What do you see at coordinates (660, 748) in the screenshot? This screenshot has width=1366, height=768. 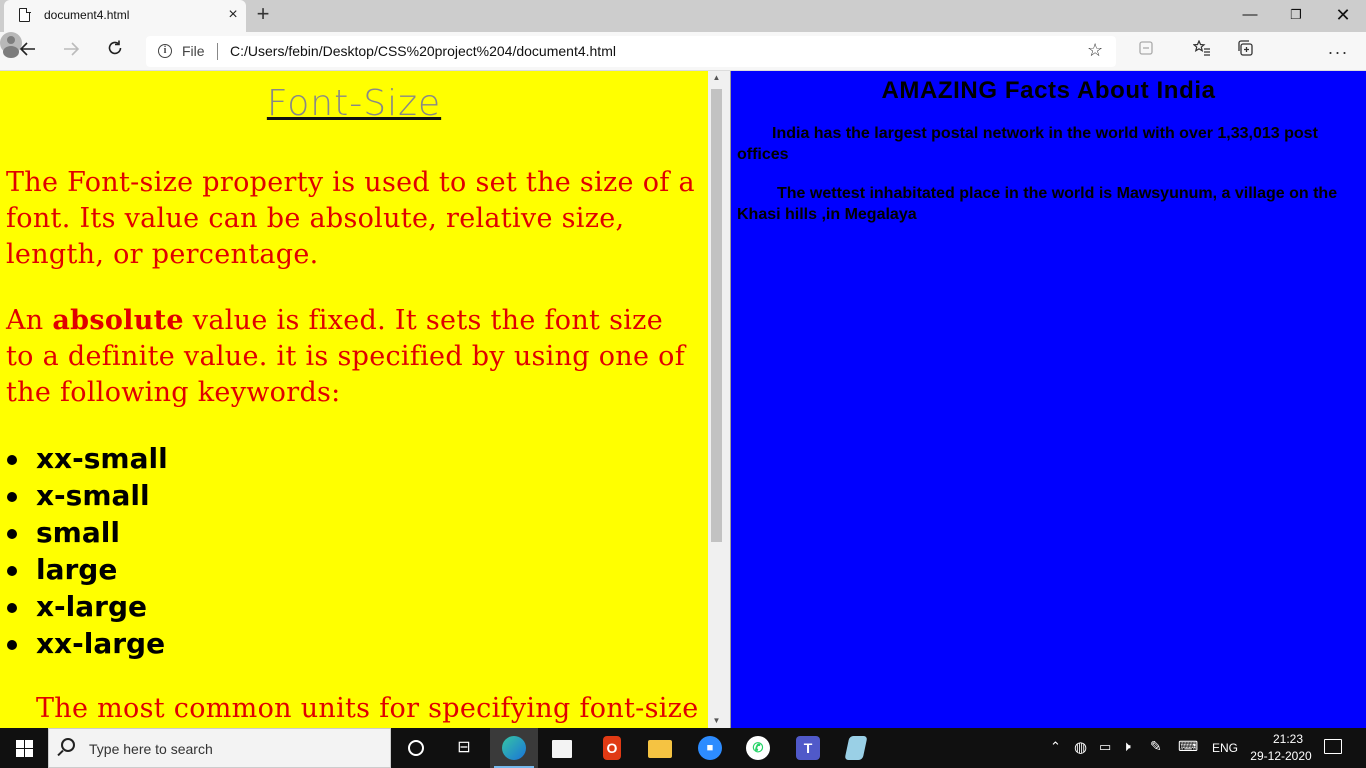 I see `file-explorer-icon` at bounding box center [660, 748].